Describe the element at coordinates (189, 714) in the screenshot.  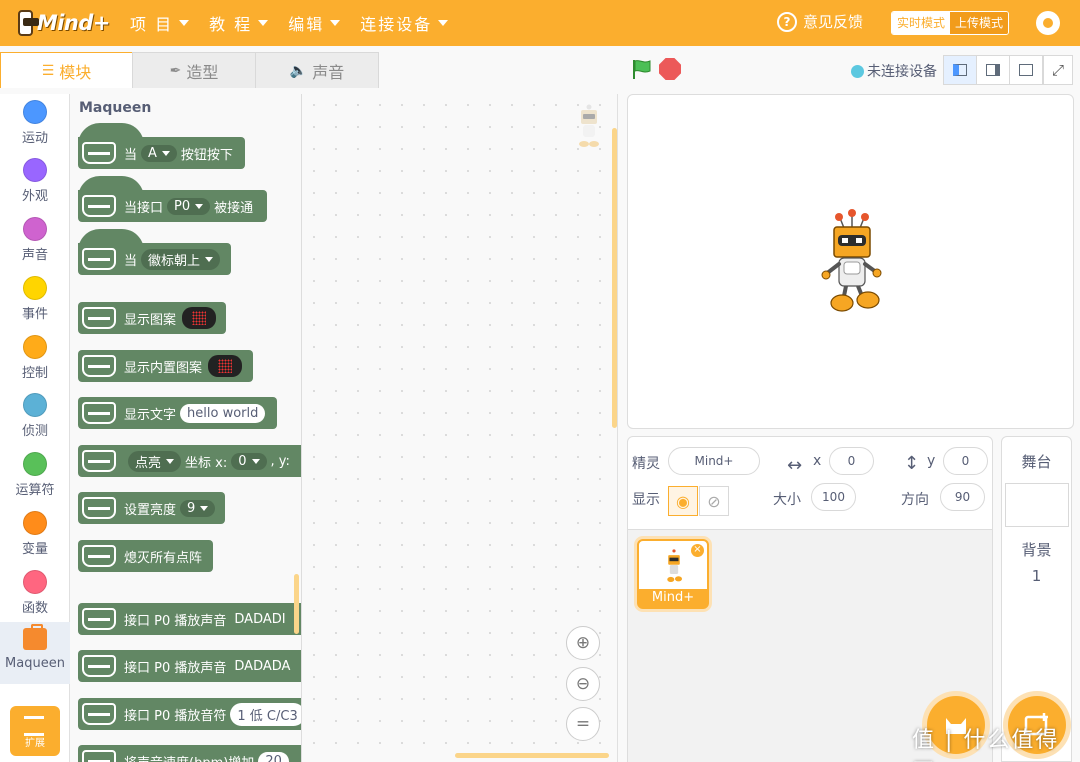
I see `block-play-note: 接口 P0 播放音符 1 低 C/C3` at that location.